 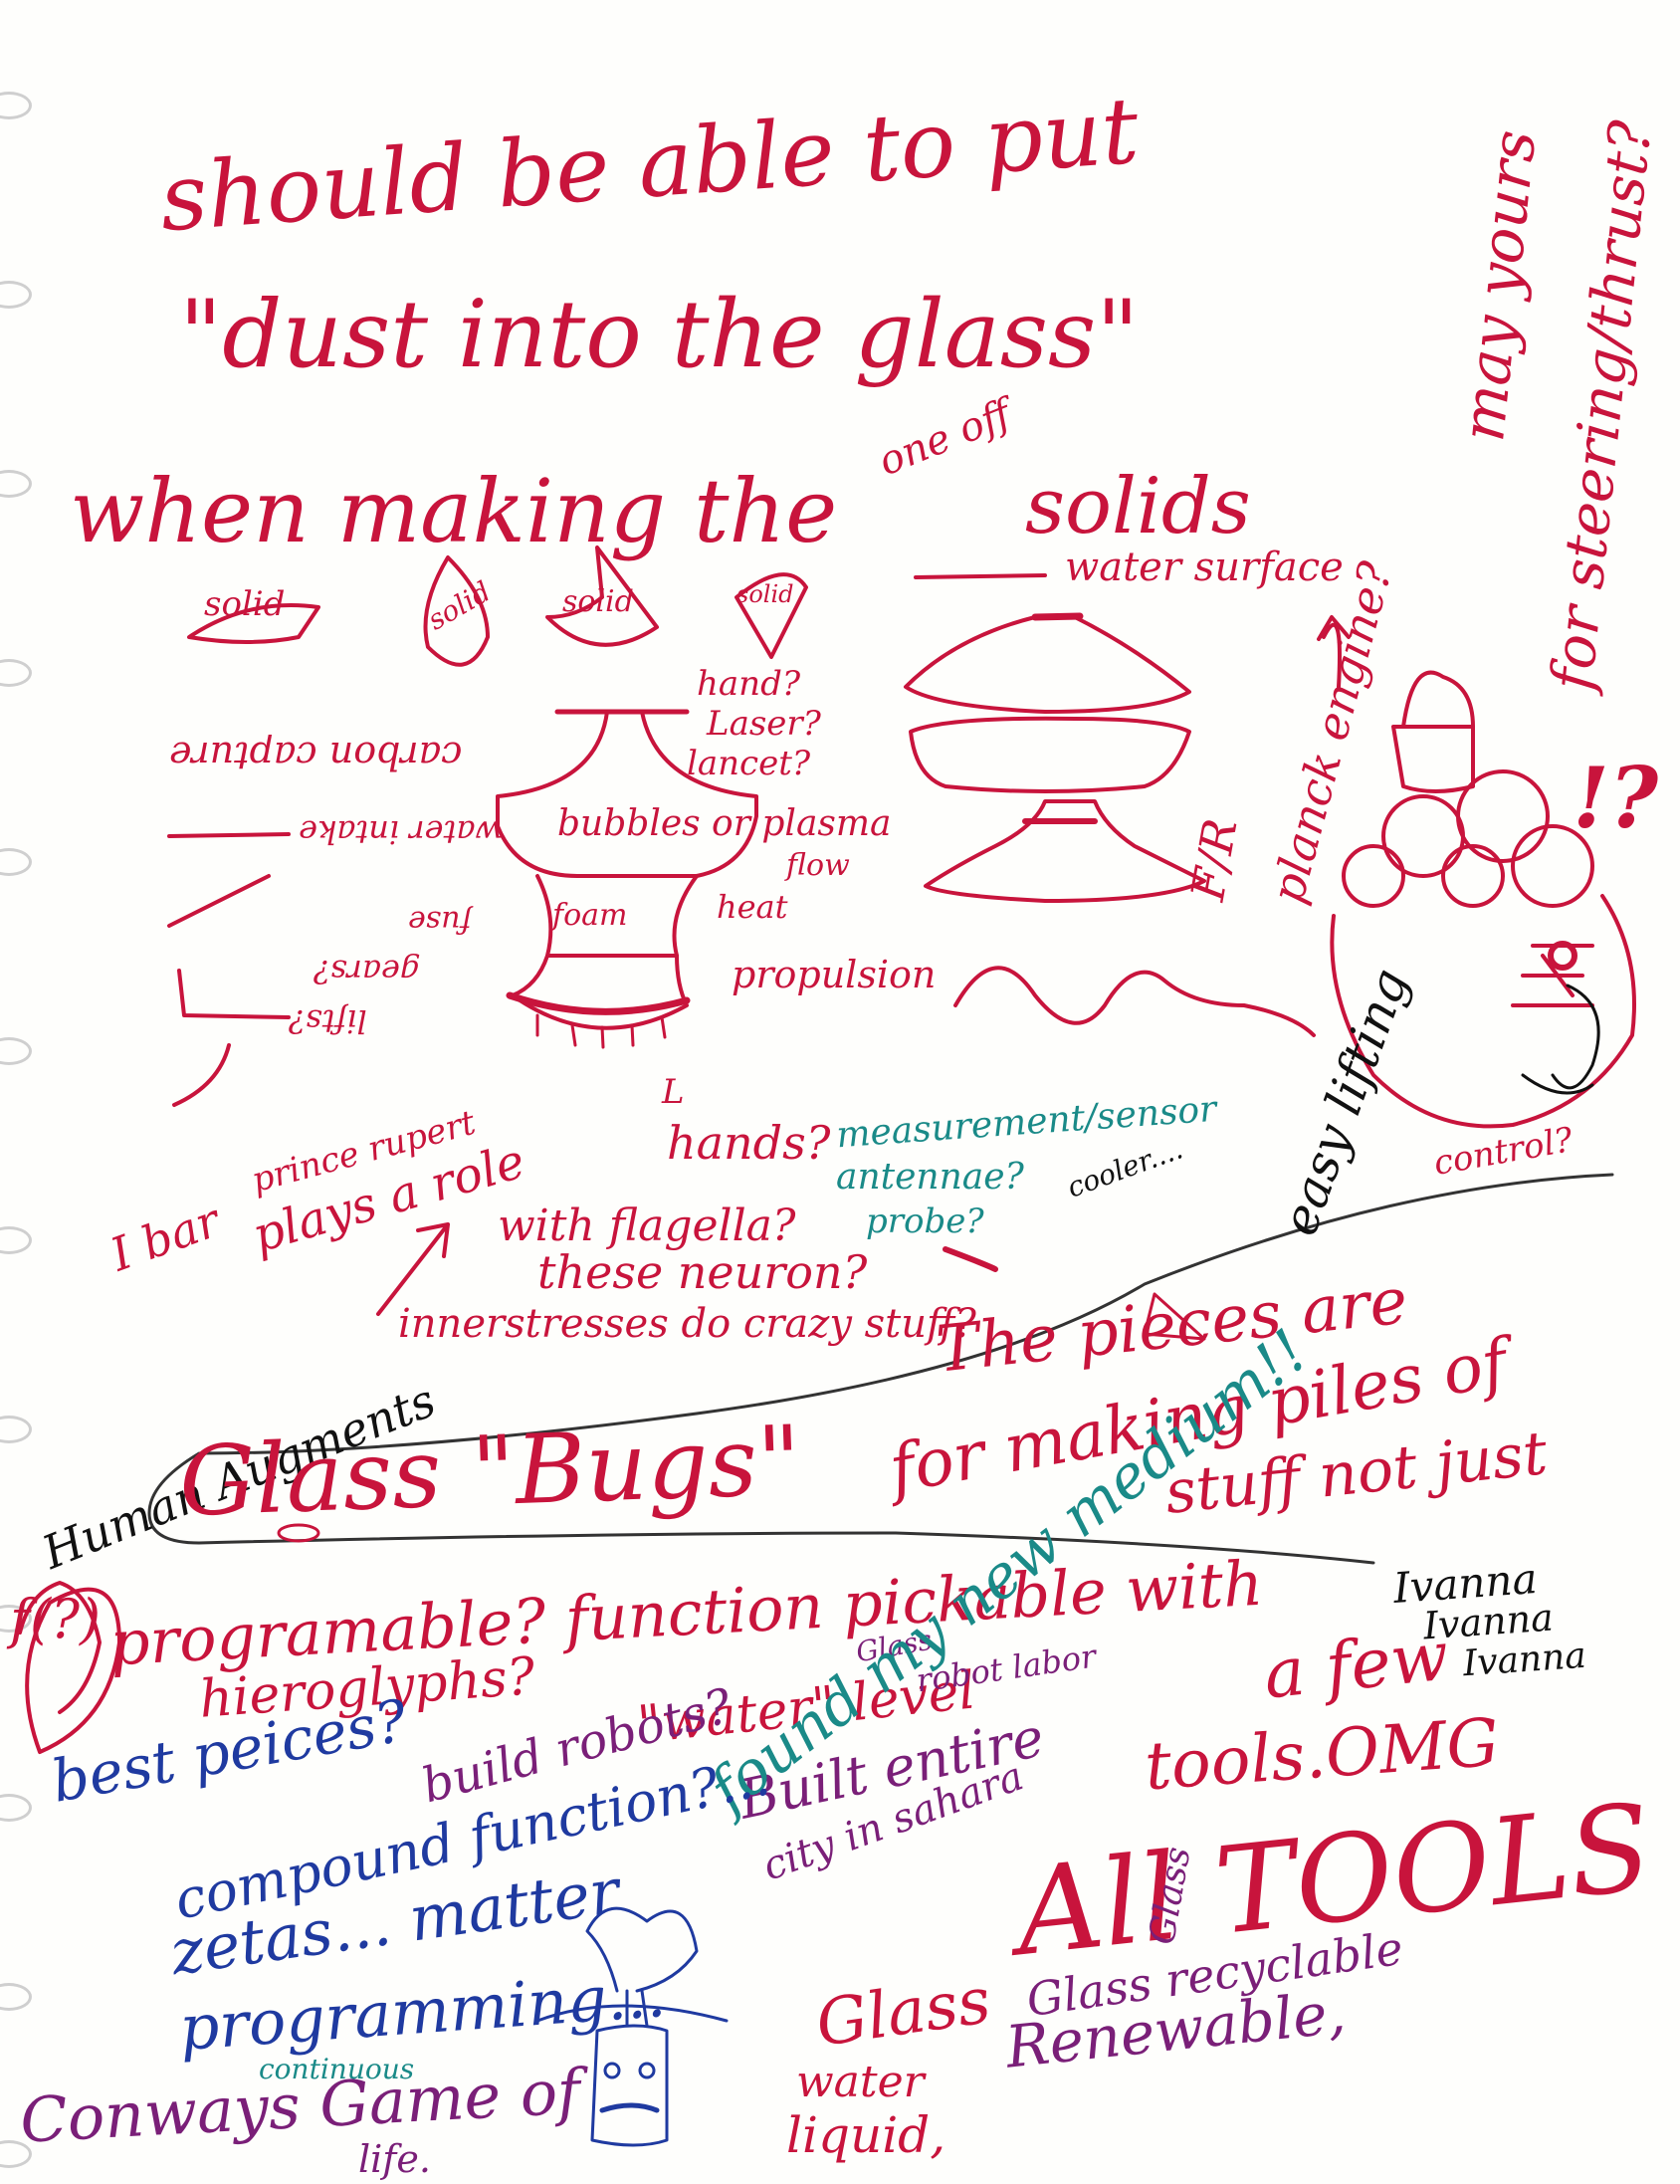 I want to click on heading-line-2: "dust into the glass", so click(x=659, y=335).